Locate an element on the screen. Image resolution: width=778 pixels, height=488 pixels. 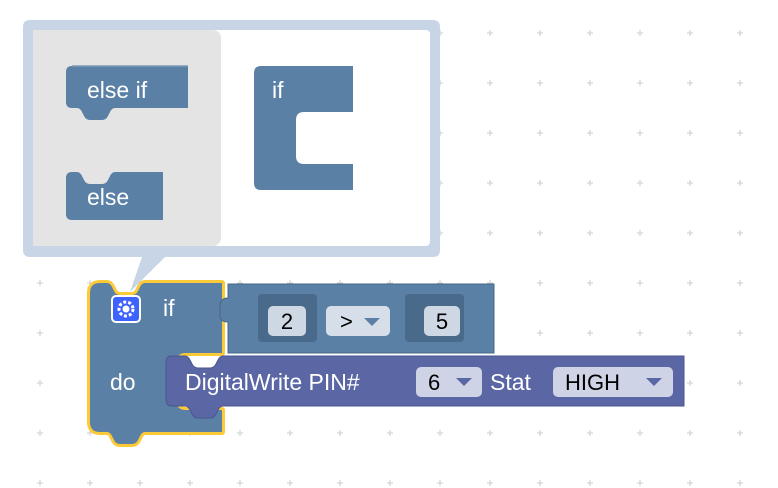
digital-write-label: DigitalWrite PIN# is located at coordinates (272, 382).